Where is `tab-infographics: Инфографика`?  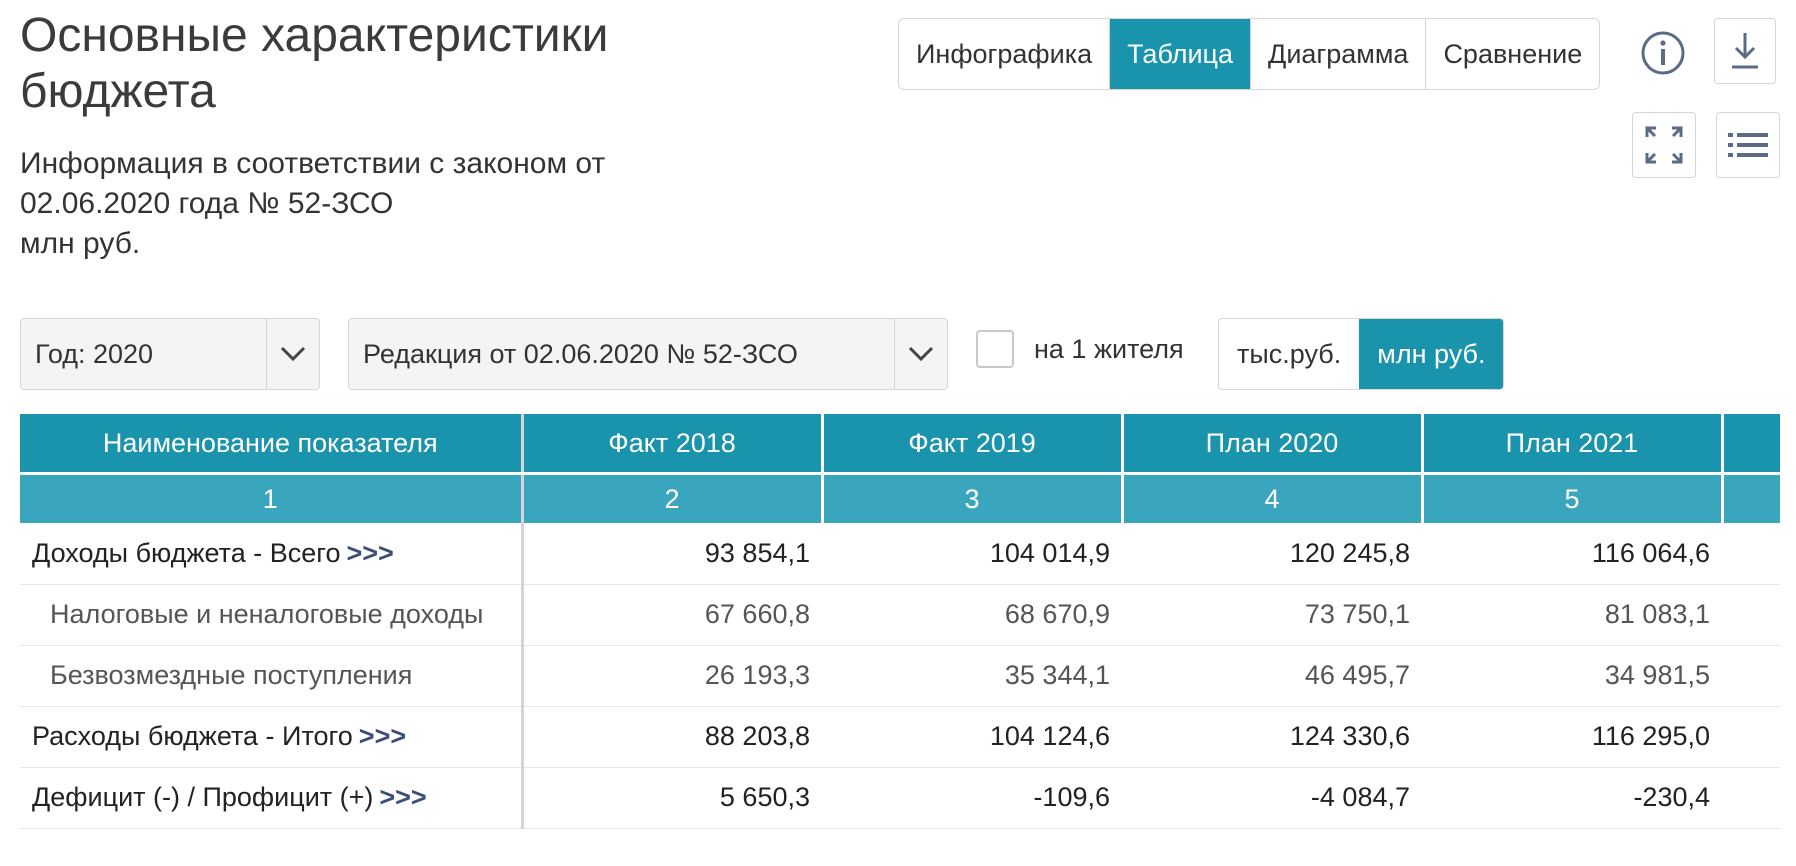 tab-infographics: Инфографика is located at coordinates (1005, 54).